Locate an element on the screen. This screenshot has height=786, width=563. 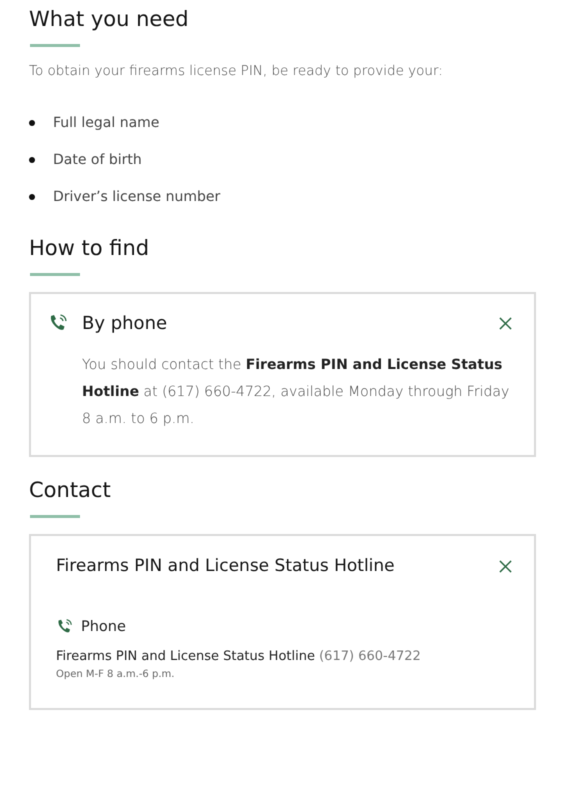
section-heading: How to find is located at coordinates (89, 248).